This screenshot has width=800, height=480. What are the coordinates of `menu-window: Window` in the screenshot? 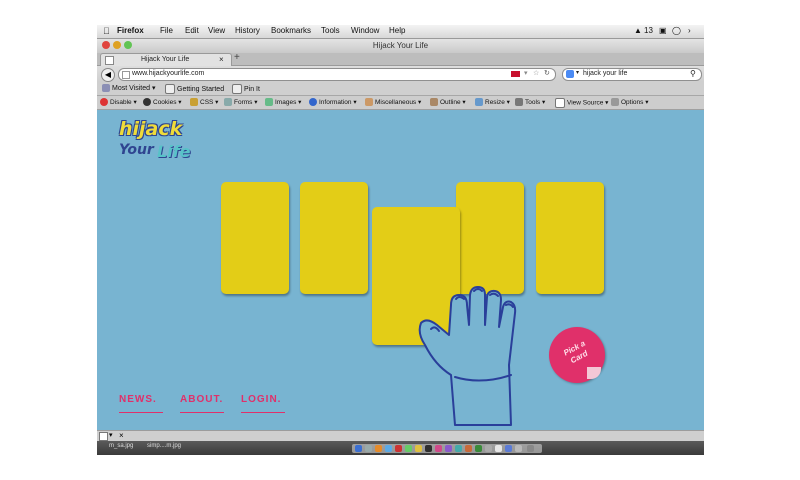 It's located at (365, 30).